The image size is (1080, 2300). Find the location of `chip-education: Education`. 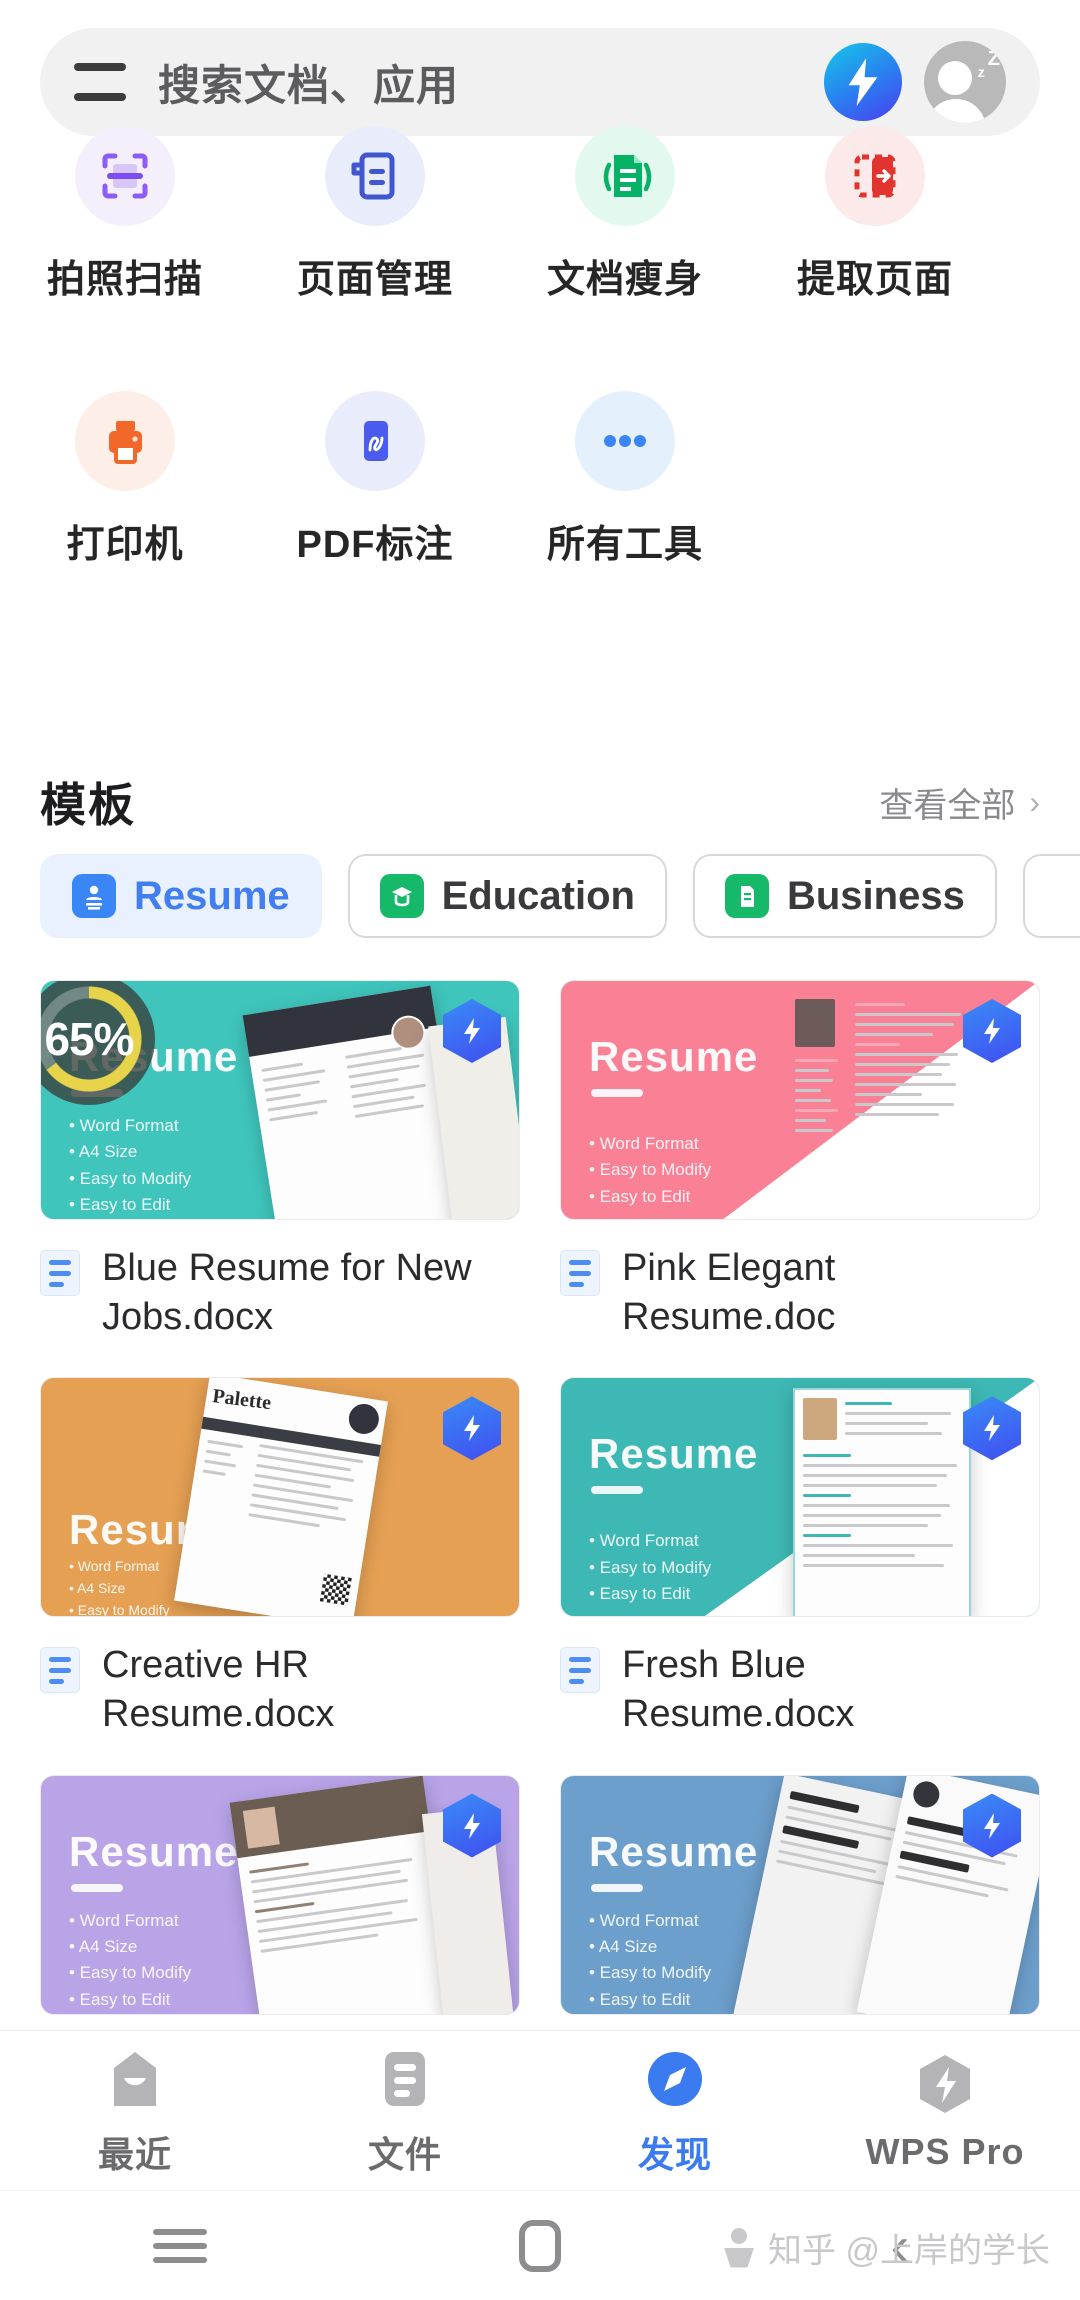

chip-education: Education is located at coordinates (507, 896).